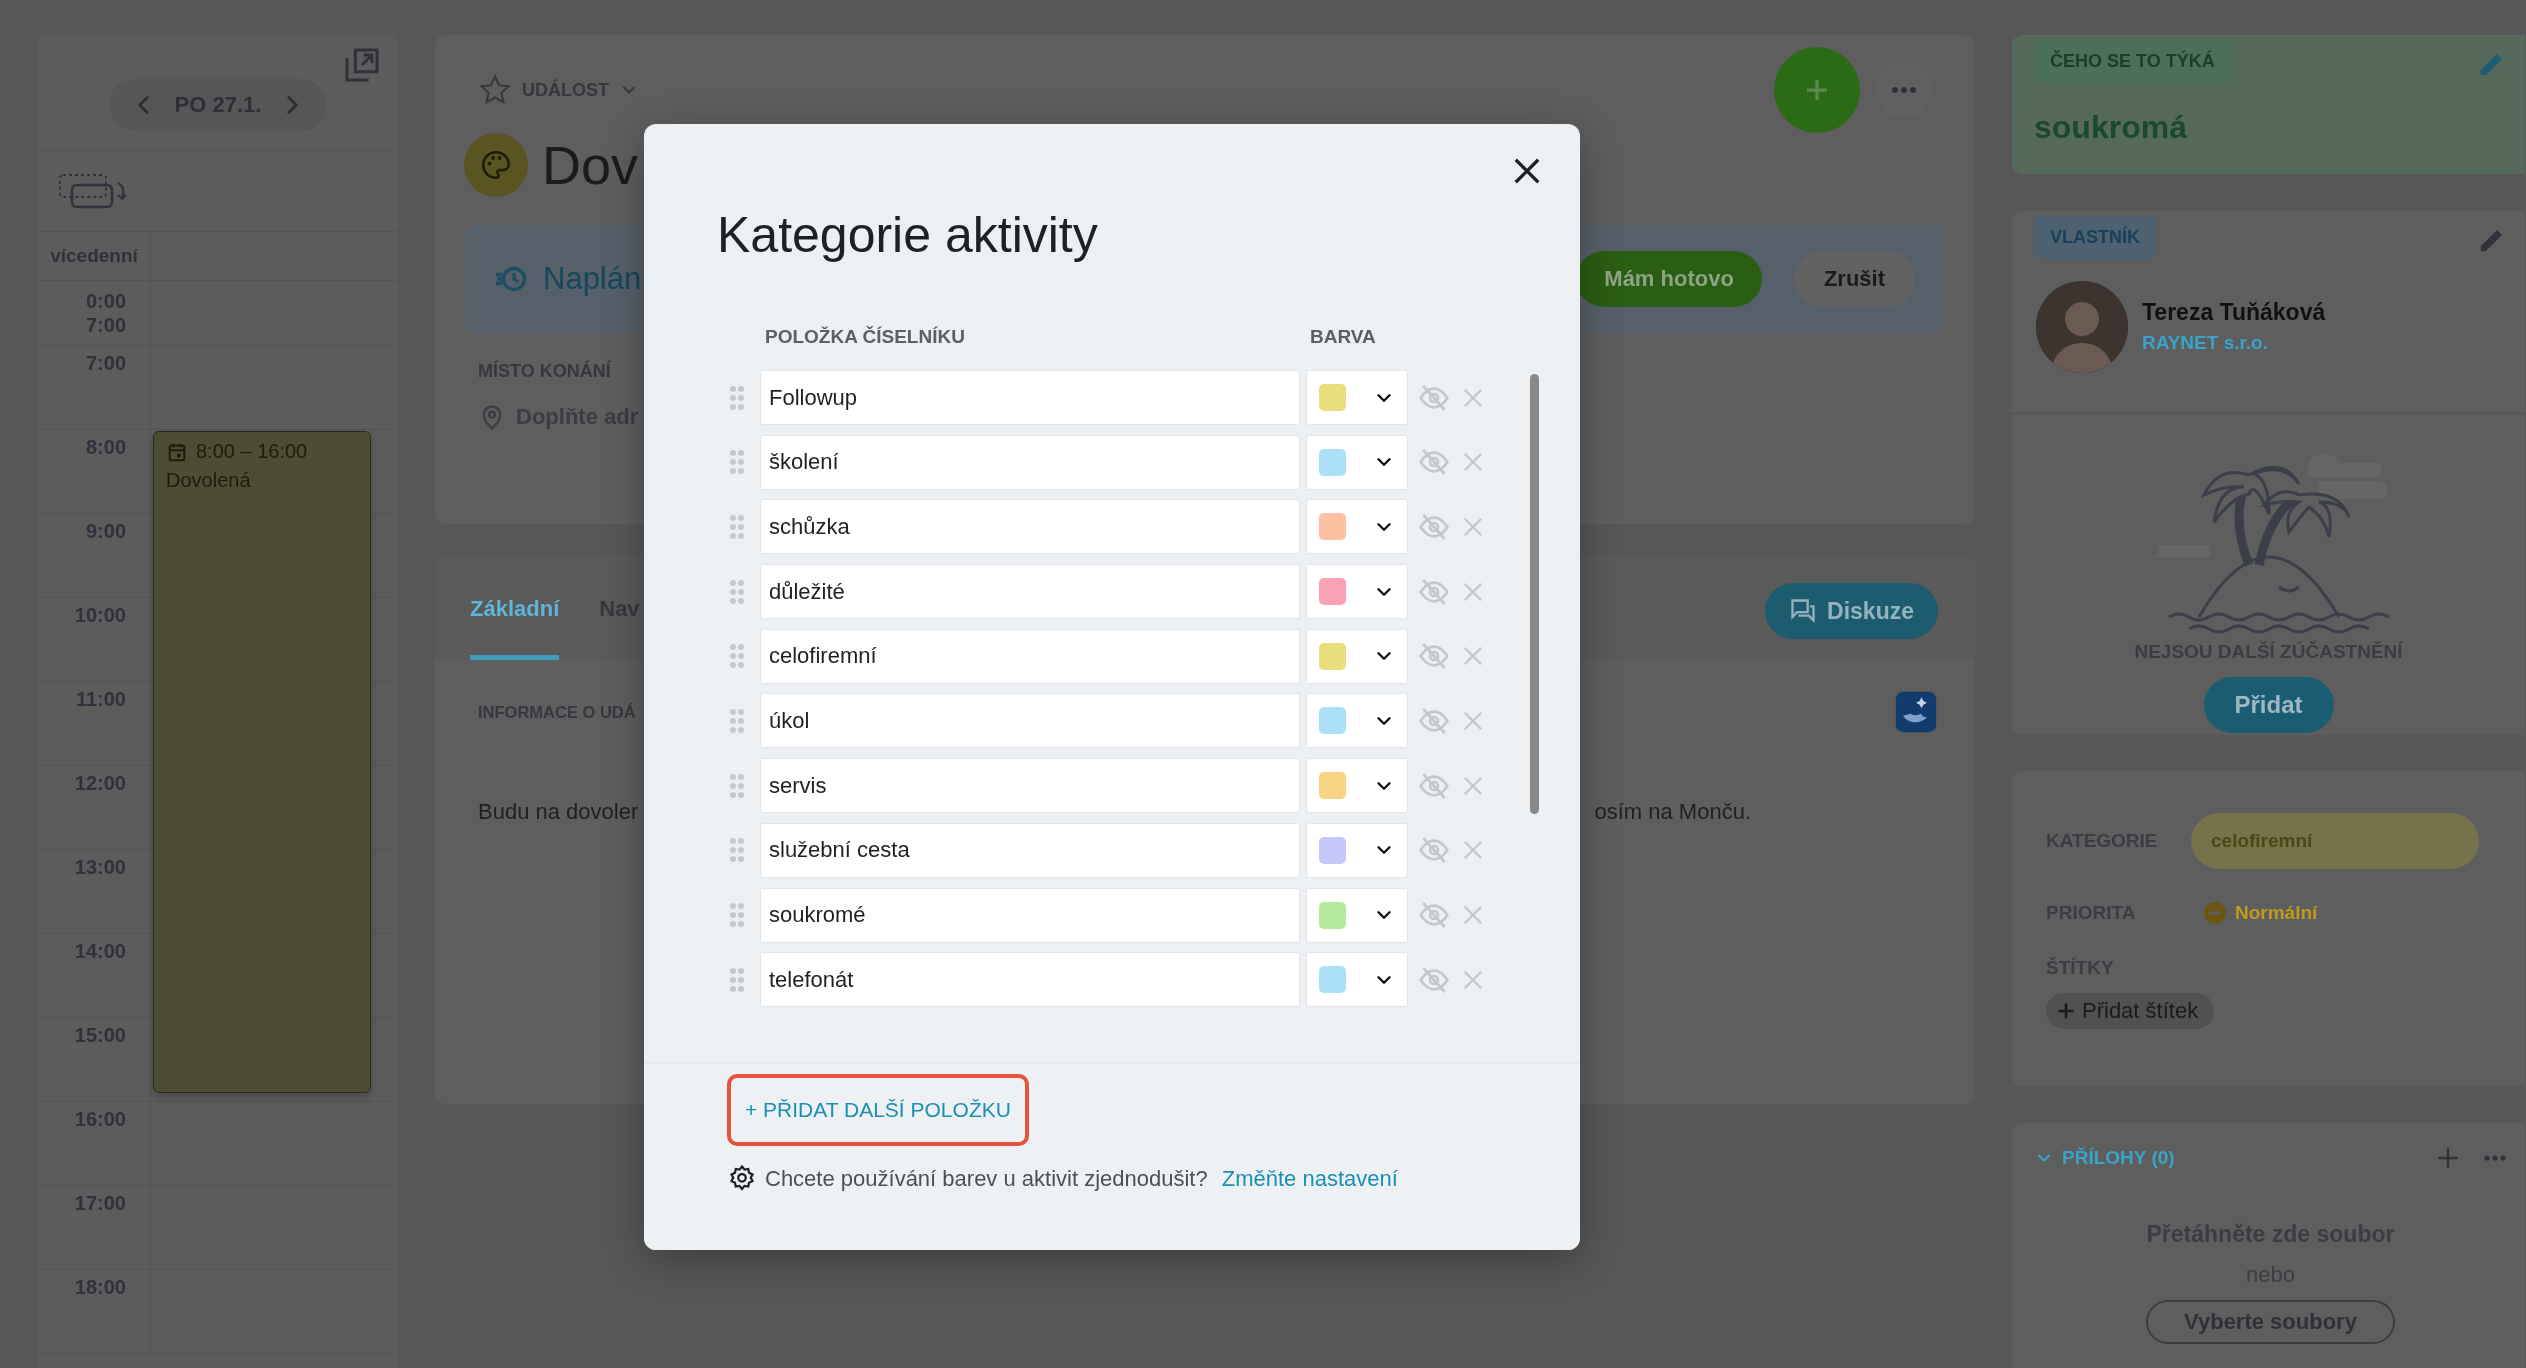  I want to click on category-name-field: celofiremní, so click(1030, 656).